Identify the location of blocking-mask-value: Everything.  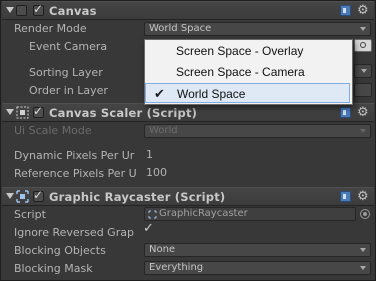
(176, 267).